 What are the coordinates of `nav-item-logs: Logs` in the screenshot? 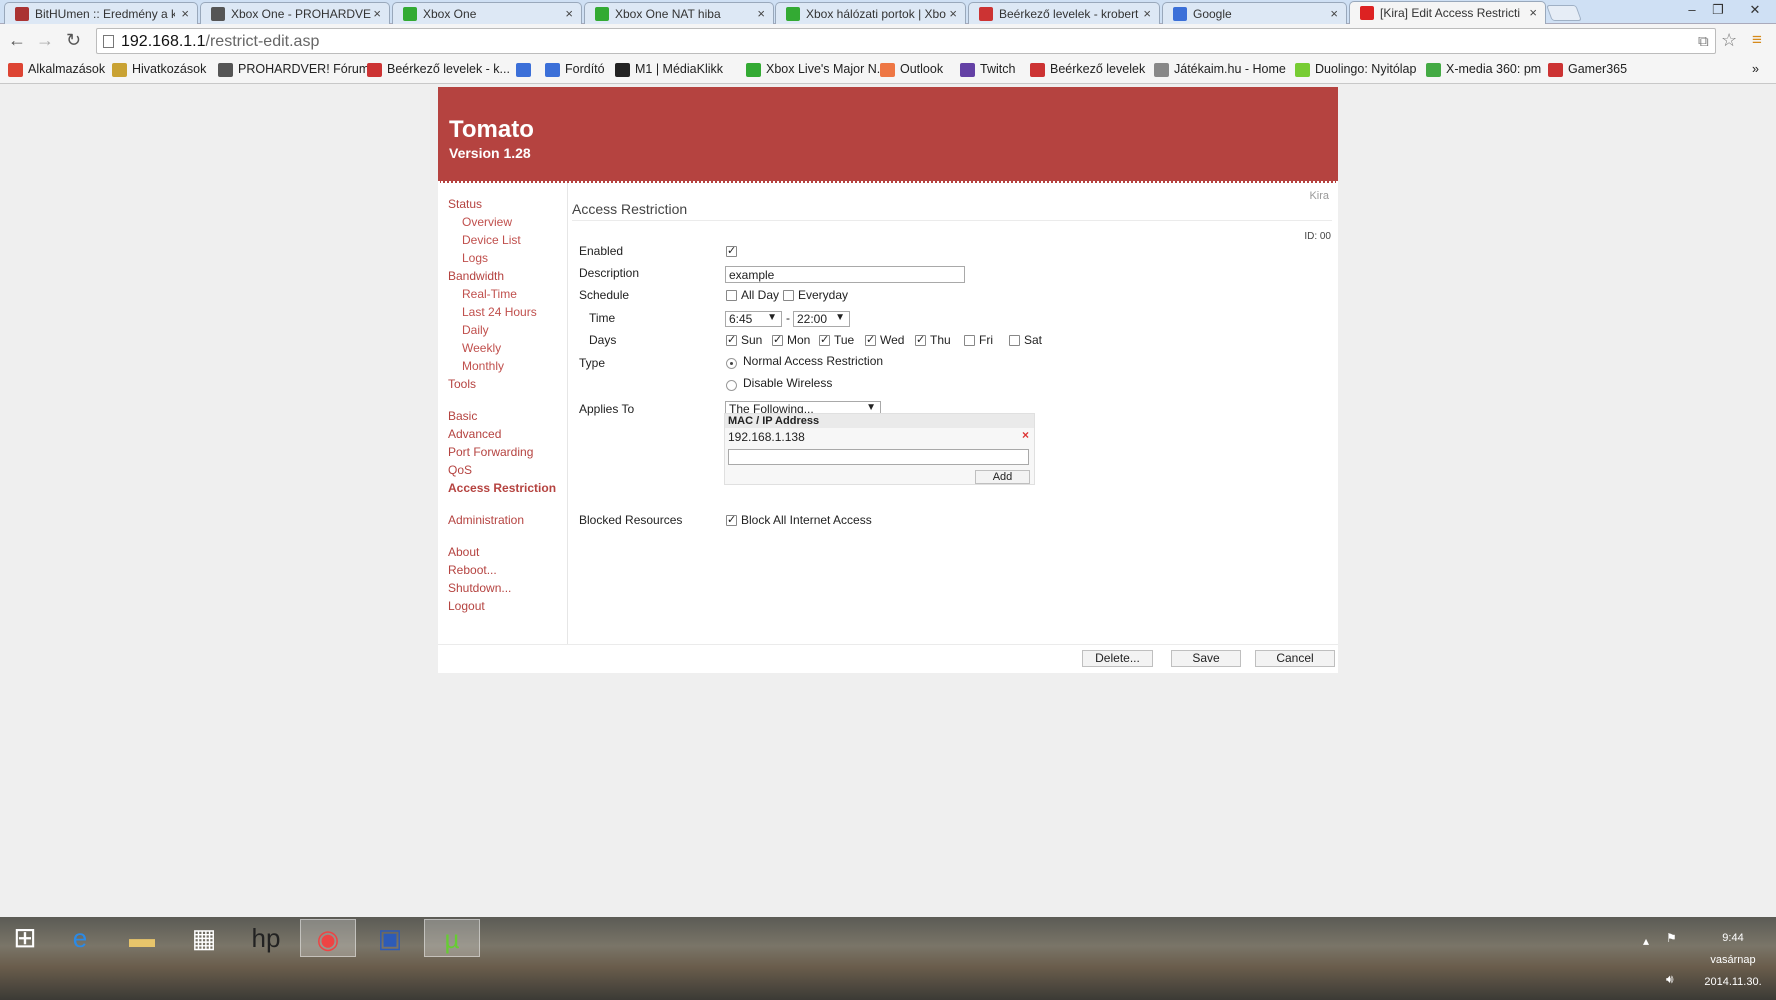 It's located at (475, 258).